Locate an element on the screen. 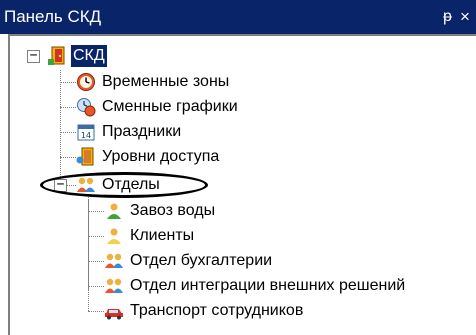 The width and height of the screenshot is (476, 335). tree-node-label: Временные зоны is located at coordinates (166, 81).